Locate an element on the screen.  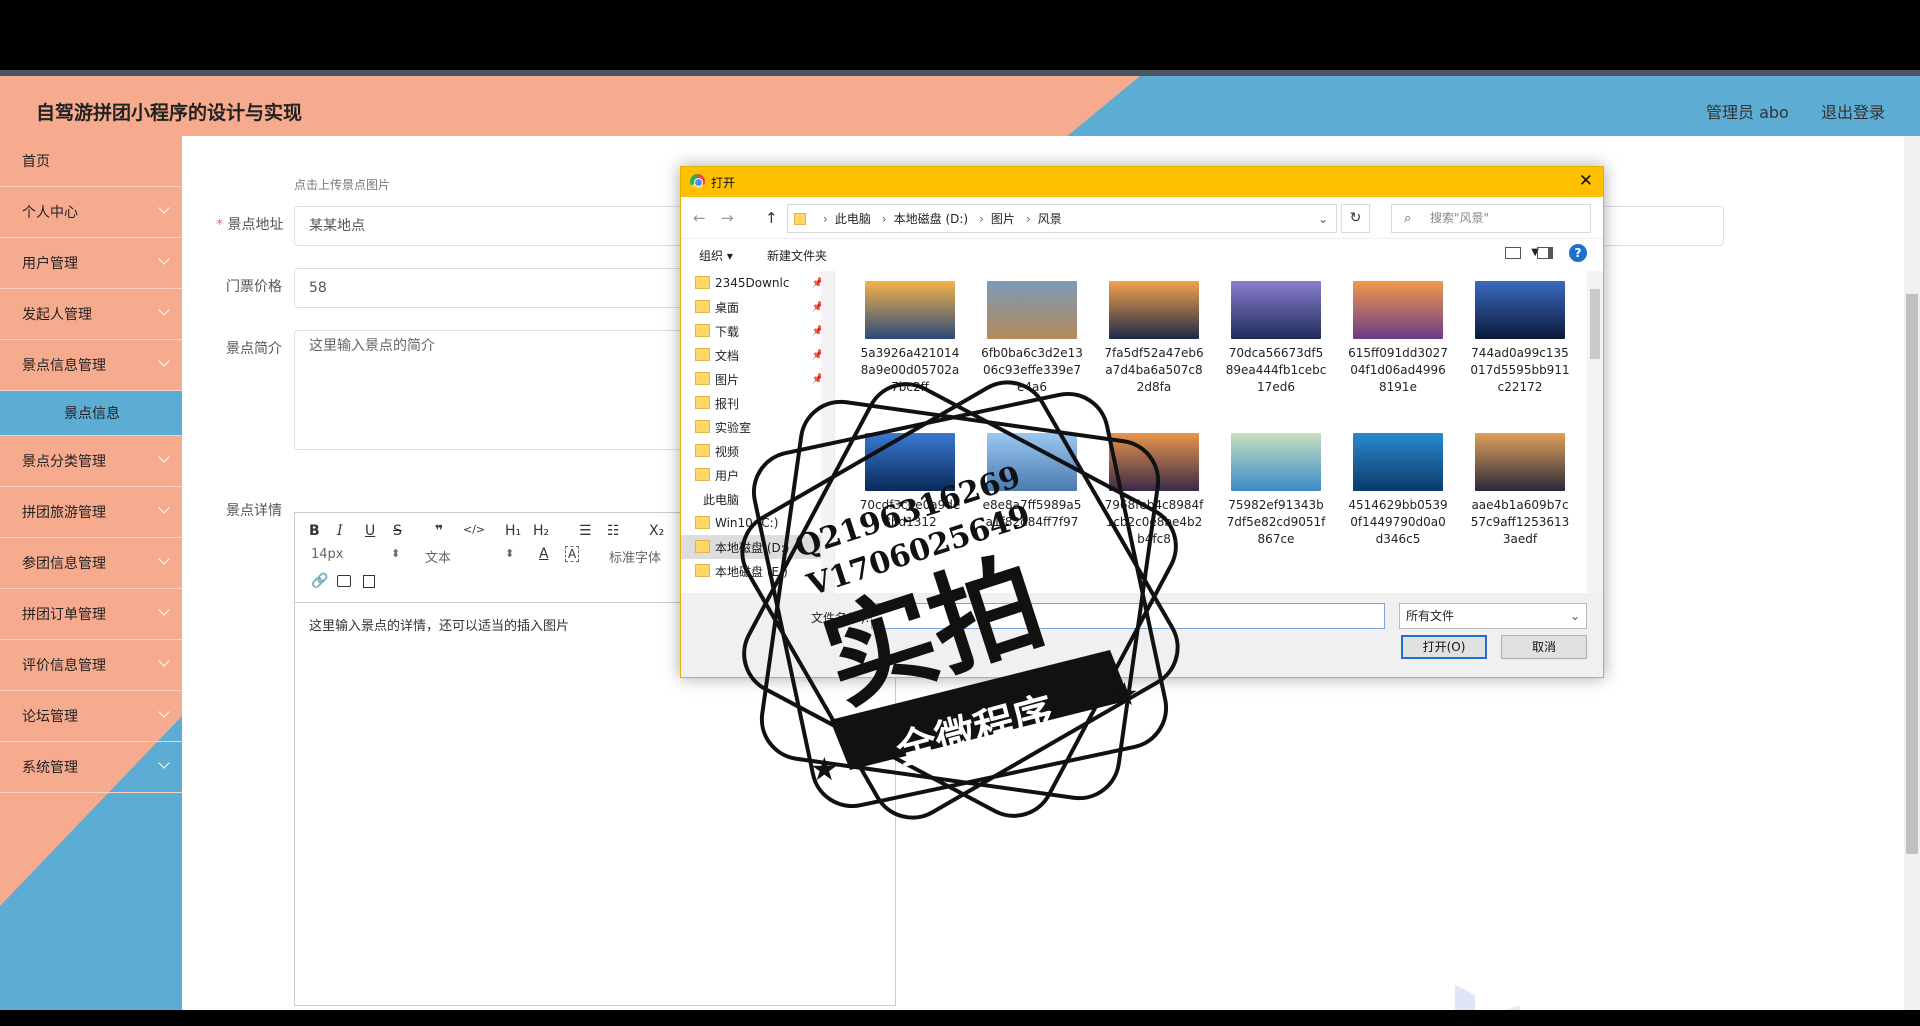
crumb-scenery: 风景 is located at coordinates (1050, 218).